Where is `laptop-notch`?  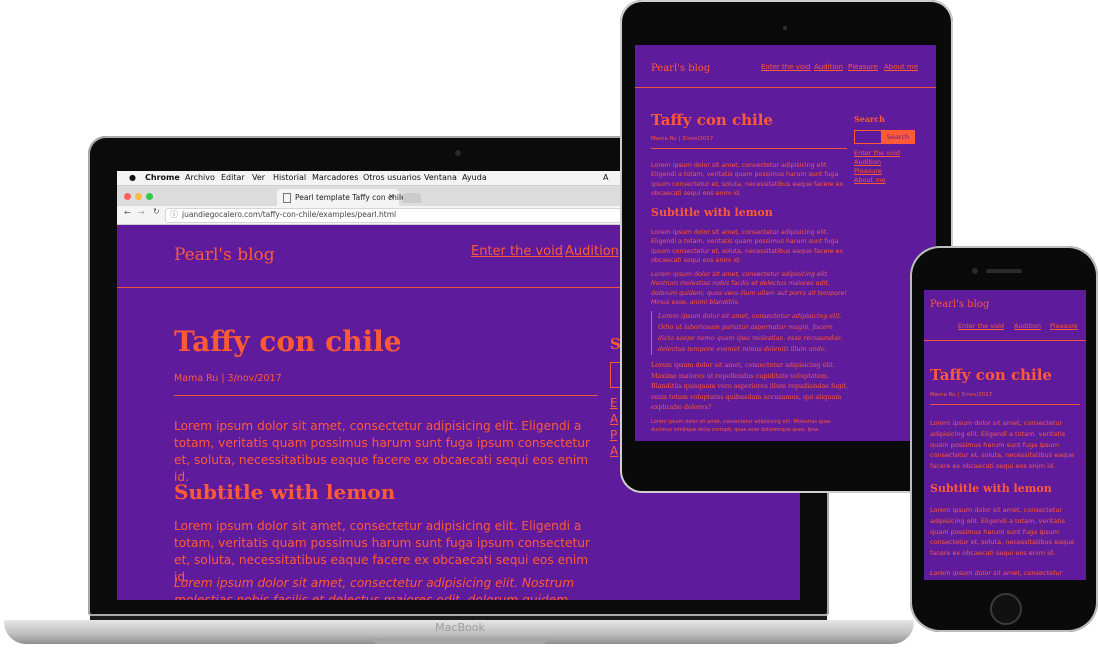
laptop-notch is located at coordinates (460, 641).